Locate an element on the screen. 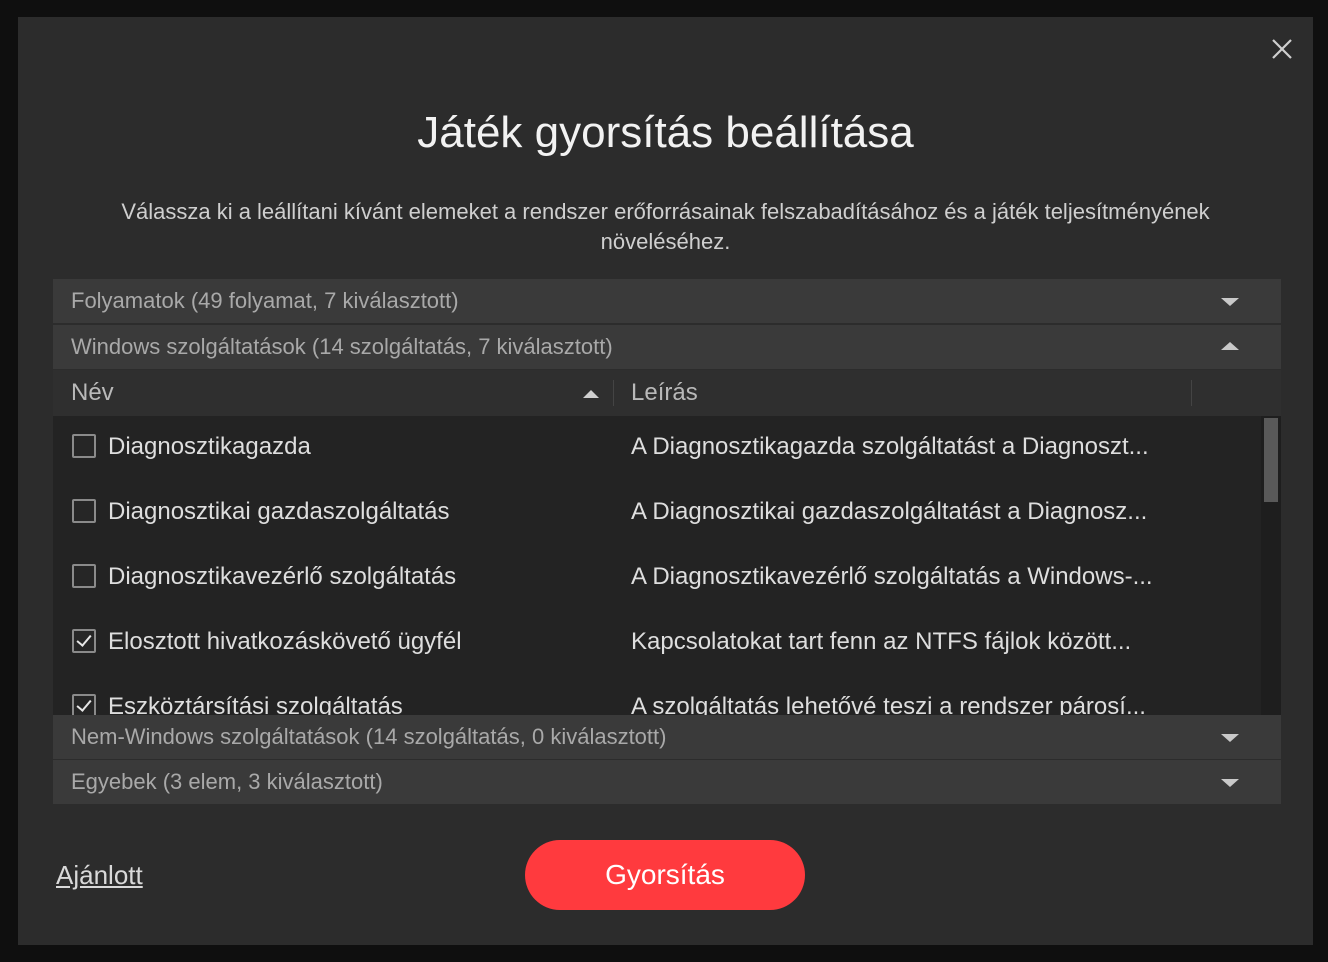 This screenshot has height=962, width=1328. close-icon is located at coordinates (1282, 49).